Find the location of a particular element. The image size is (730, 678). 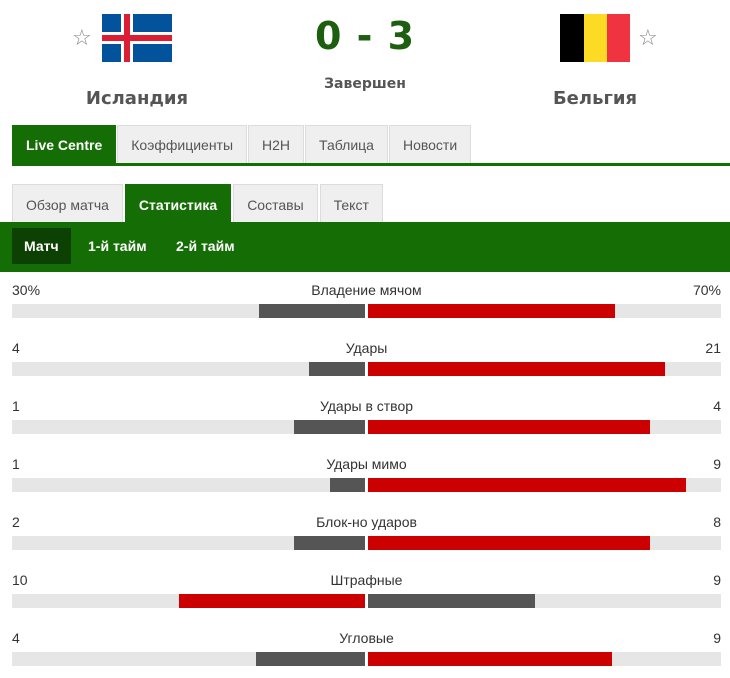

stat-label: Удары мимо is located at coordinates (366, 464).